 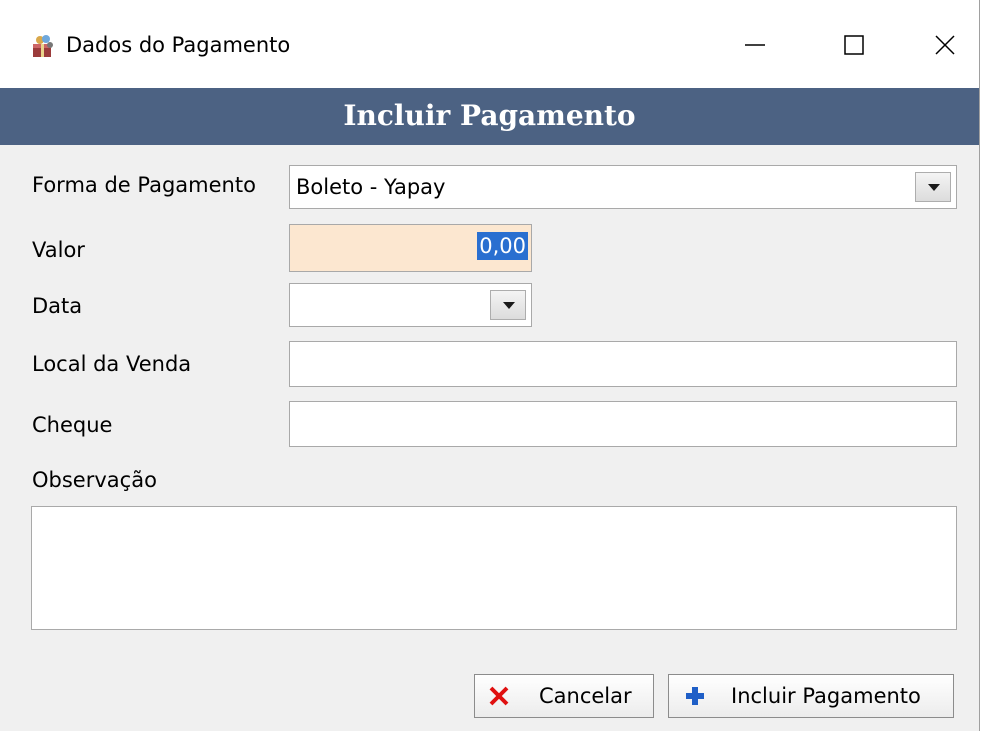 I want to click on valor-input: 0,00, so click(x=410, y=248).